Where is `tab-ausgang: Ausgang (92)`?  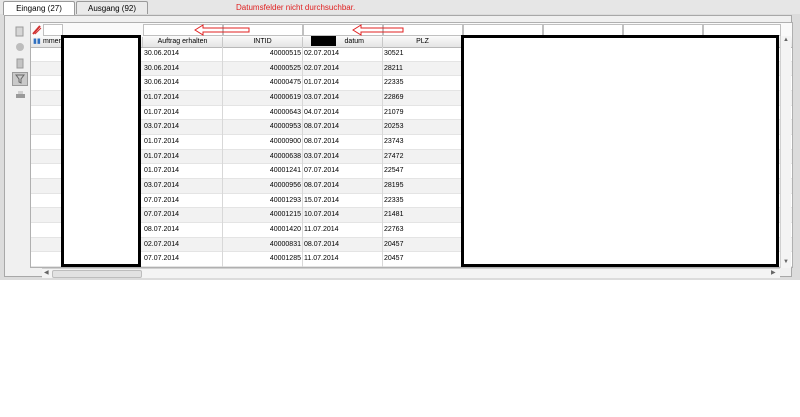
tab-ausgang: Ausgang (92) is located at coordinates (112, 7).